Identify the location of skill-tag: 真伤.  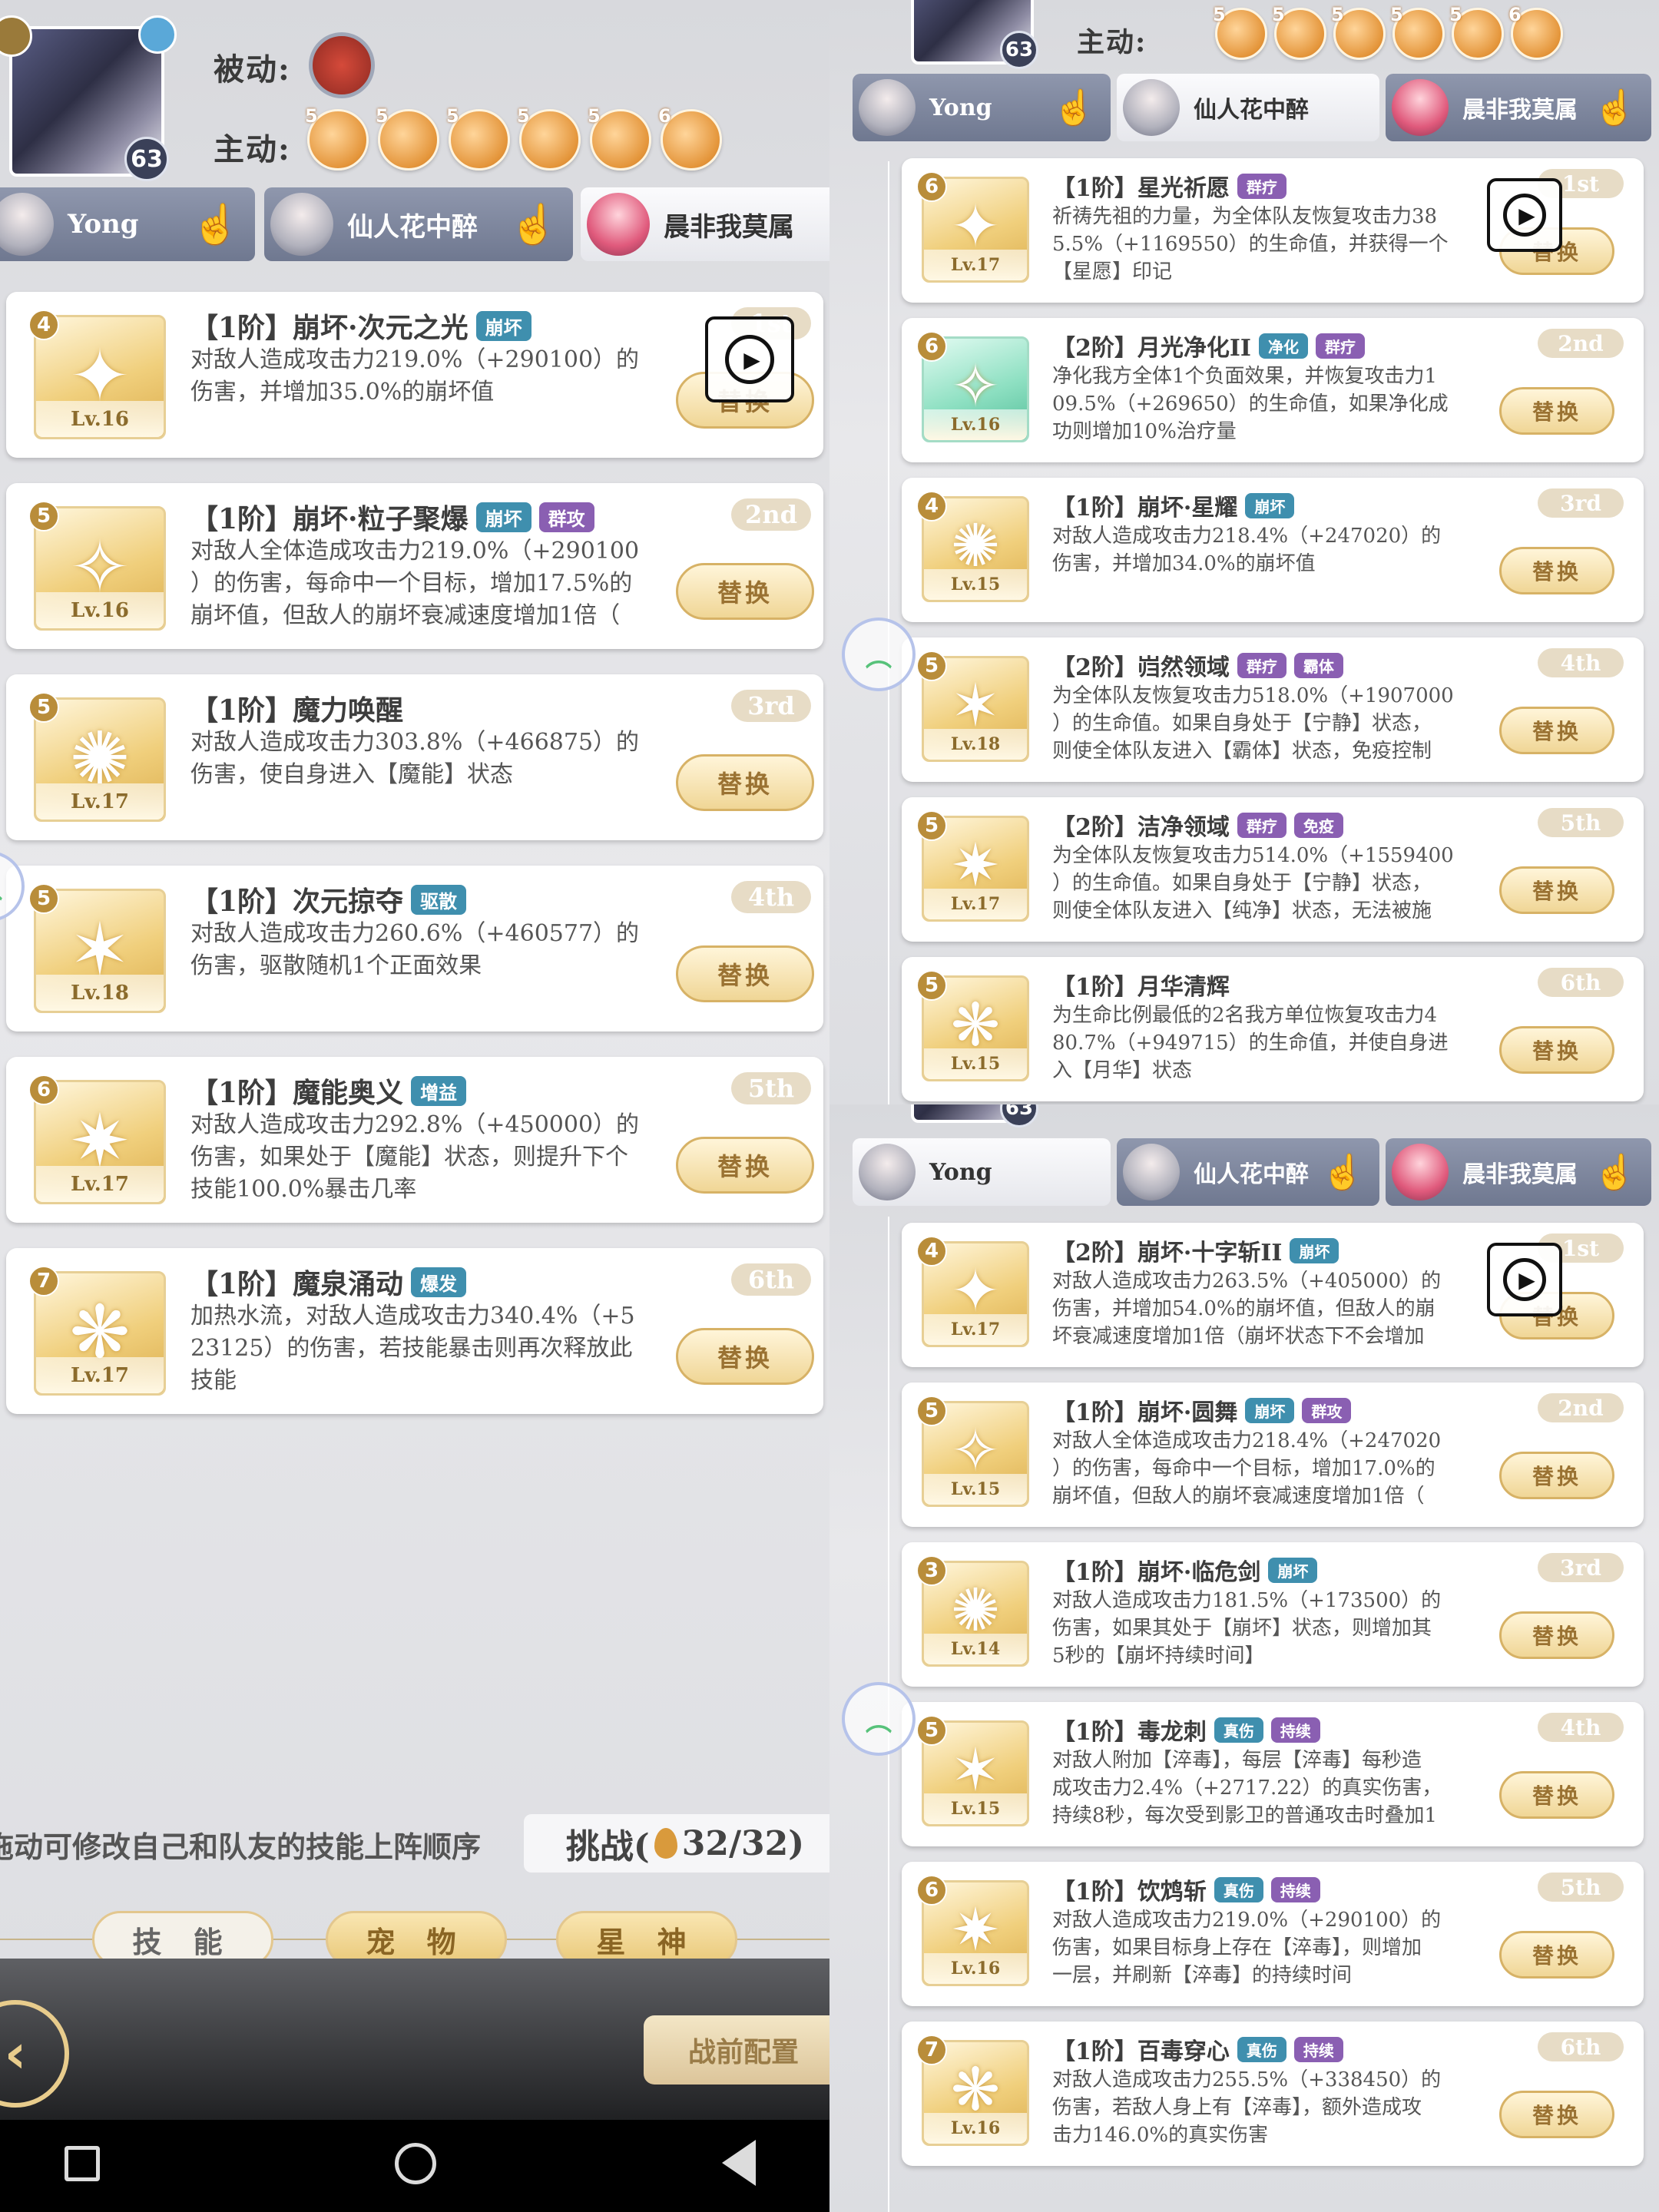
(1262, 2049).